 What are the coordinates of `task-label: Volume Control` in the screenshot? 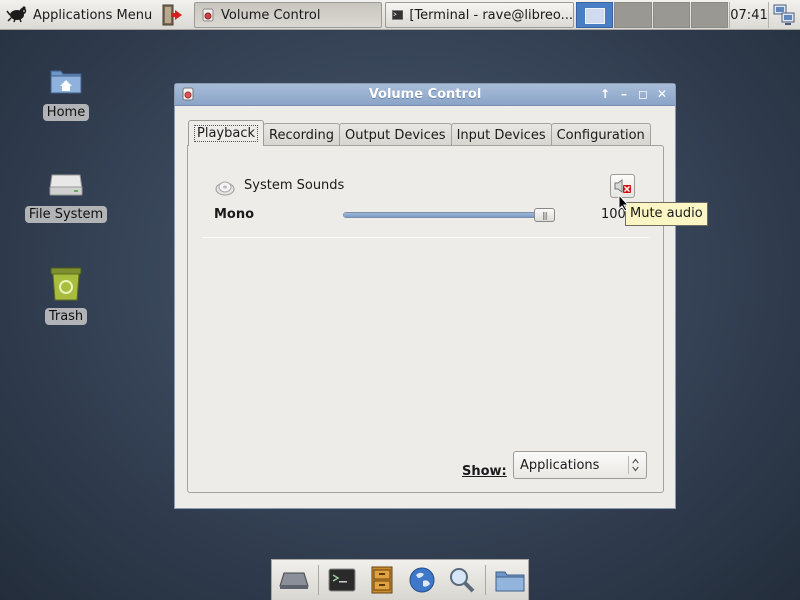 It's located at (271, 15).